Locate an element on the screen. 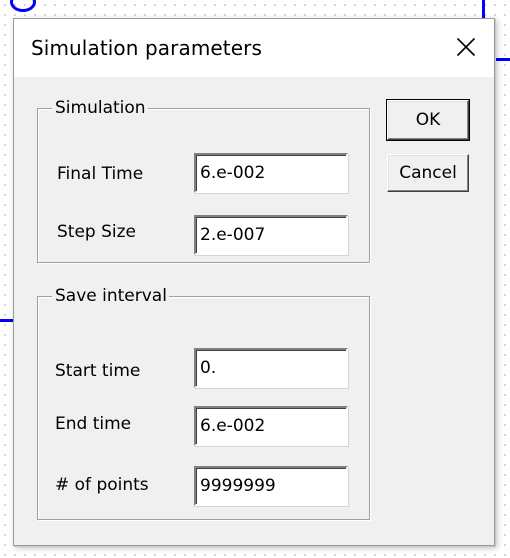 The image size is (510, 558). points-label: # of points is located at coordinates (102, 485).